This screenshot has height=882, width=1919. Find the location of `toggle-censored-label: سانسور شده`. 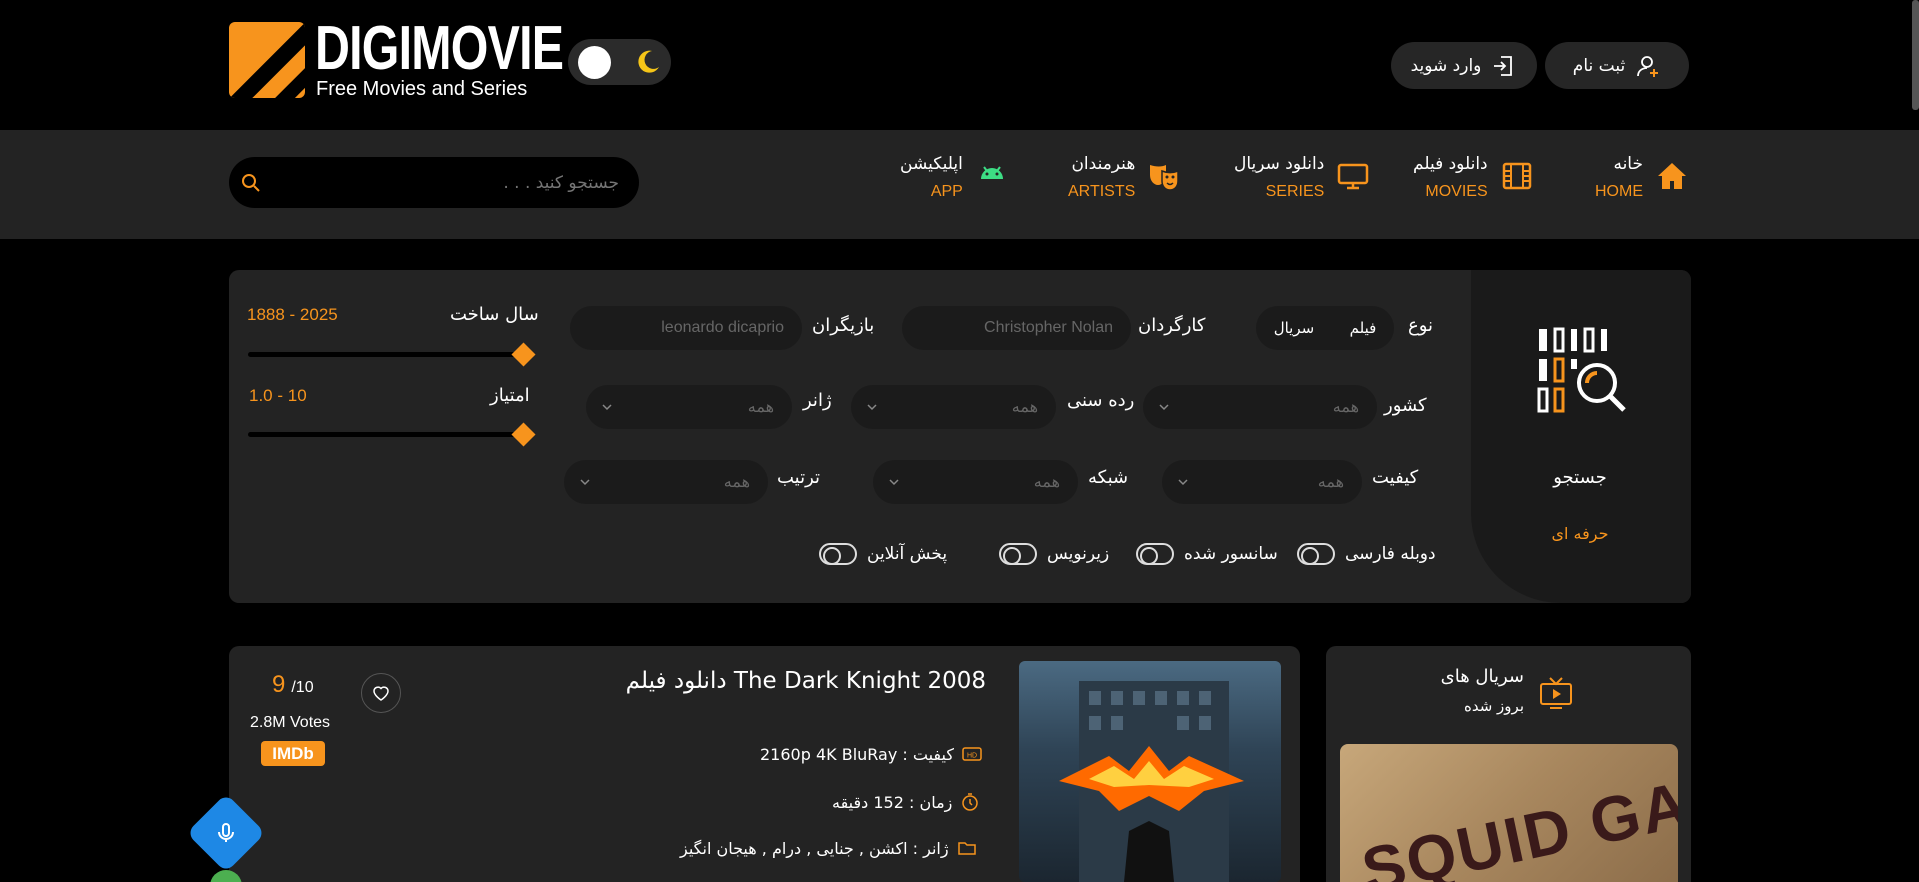

toggle-censored-label: سانسور شده is located at coordinates (1231, 554).